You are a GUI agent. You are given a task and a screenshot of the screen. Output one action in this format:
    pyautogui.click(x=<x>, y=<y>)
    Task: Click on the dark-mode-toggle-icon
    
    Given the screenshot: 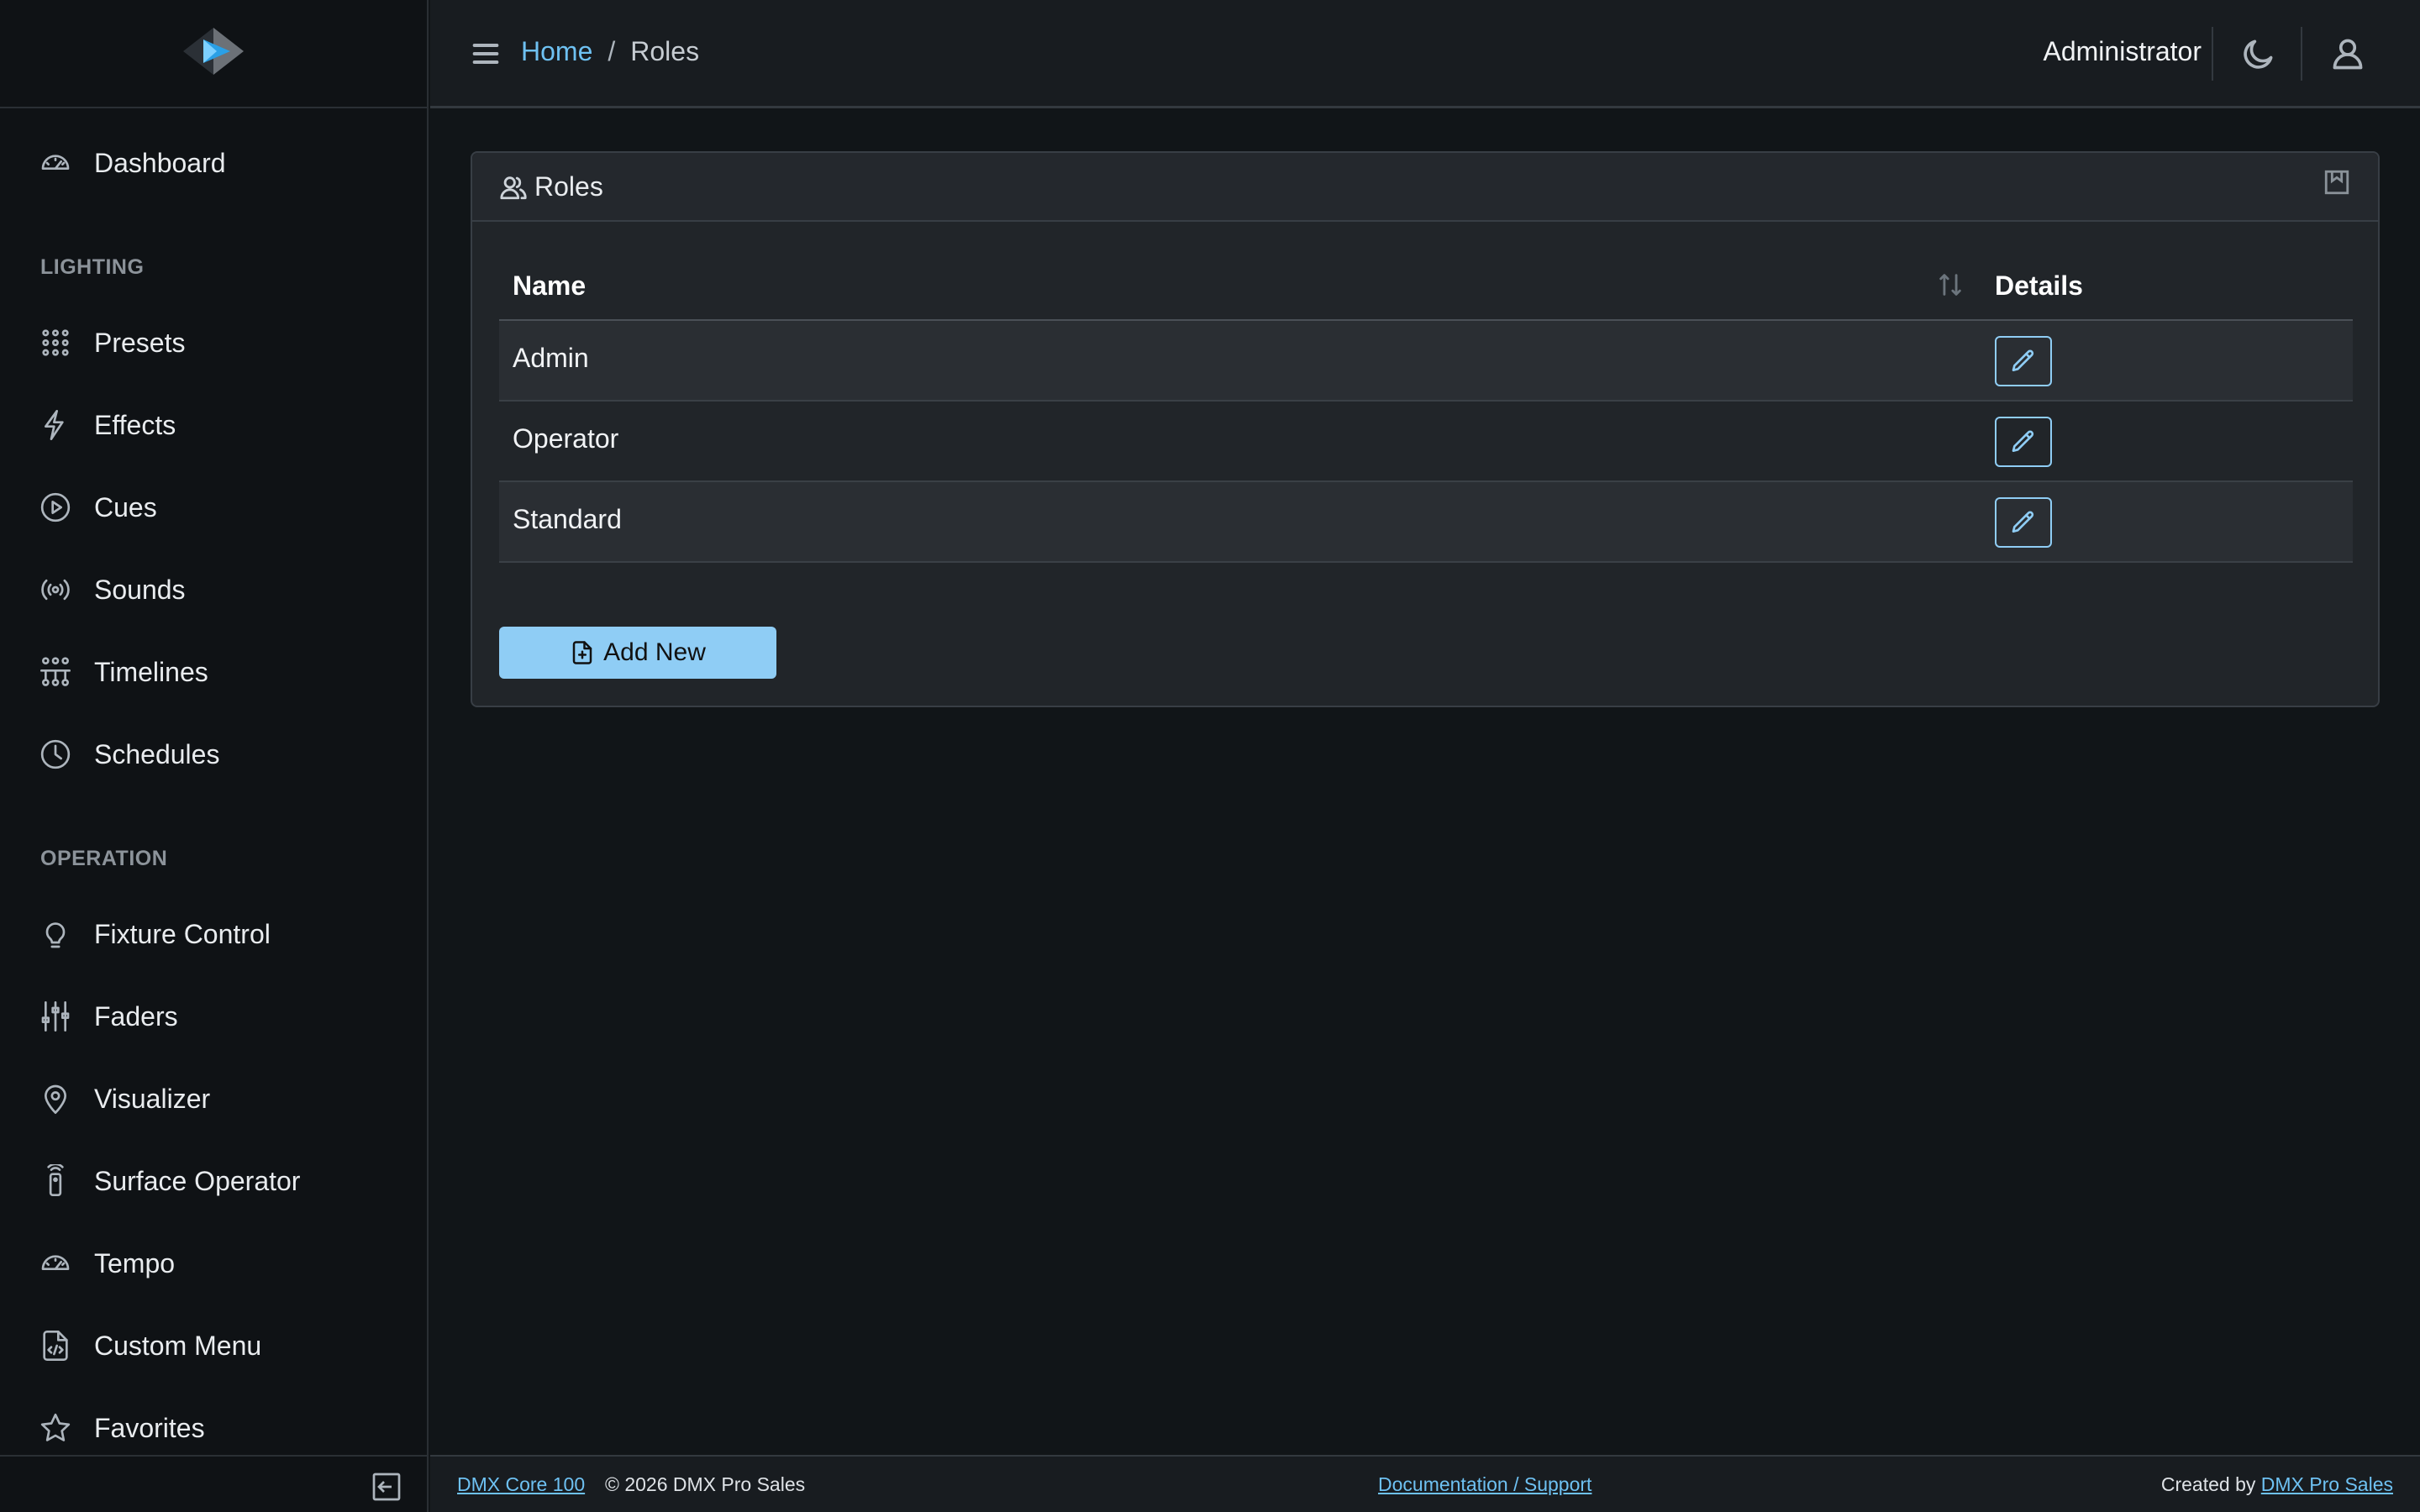 What is the action you would take?
    pyautogui.click(x=2258, y=53)
    